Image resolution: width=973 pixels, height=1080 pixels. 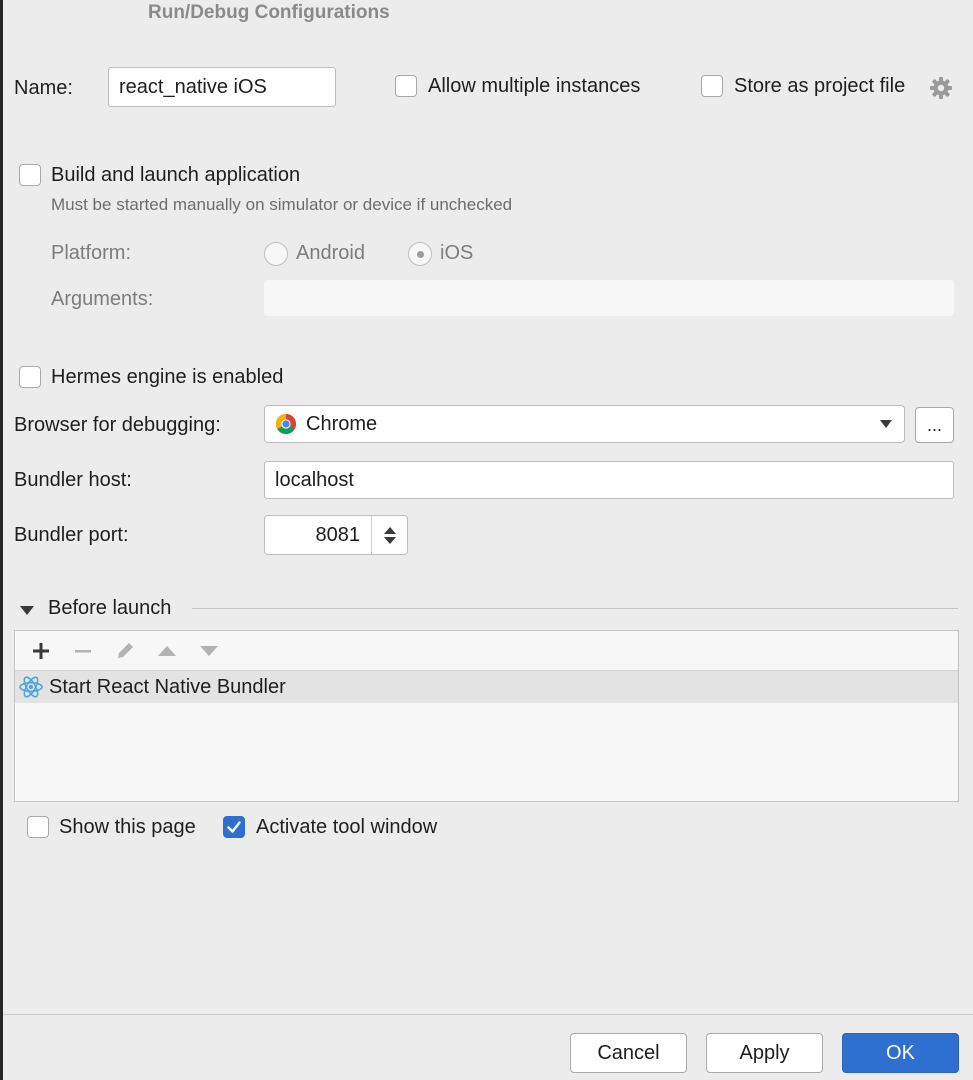 I want to click on dialog-title: Run/Debug Configurations, so click(x=269, y=12).